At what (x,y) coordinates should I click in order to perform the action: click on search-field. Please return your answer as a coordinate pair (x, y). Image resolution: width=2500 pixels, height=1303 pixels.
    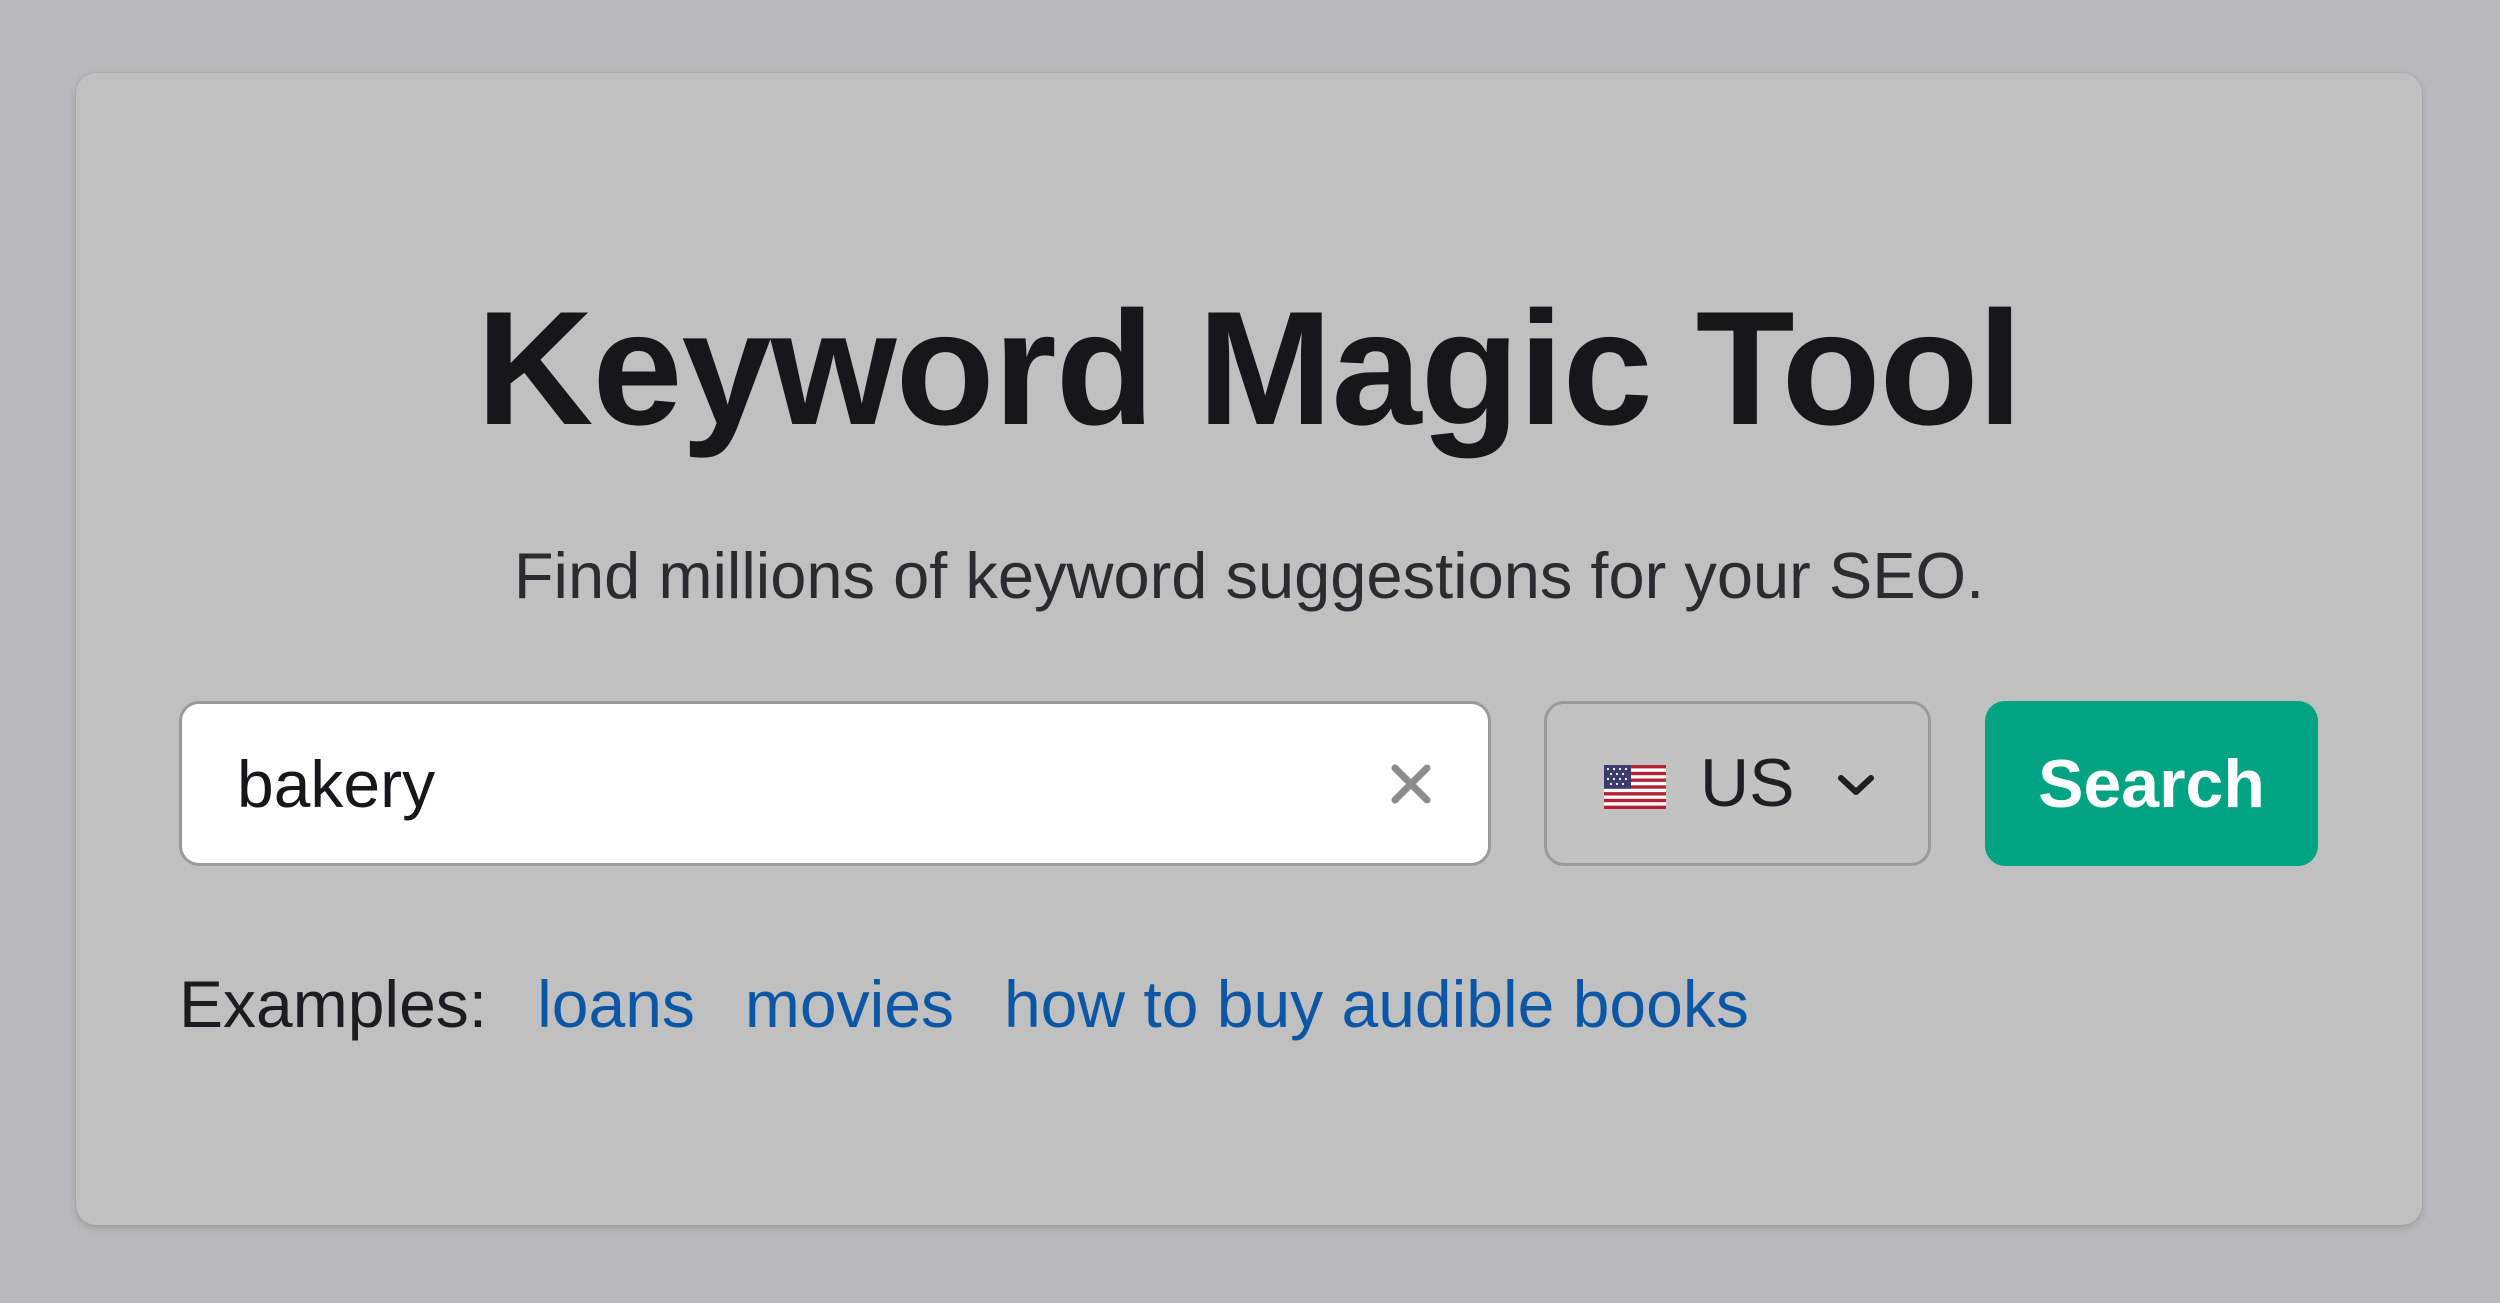
    Looking at the image, I should click on (835, 783).